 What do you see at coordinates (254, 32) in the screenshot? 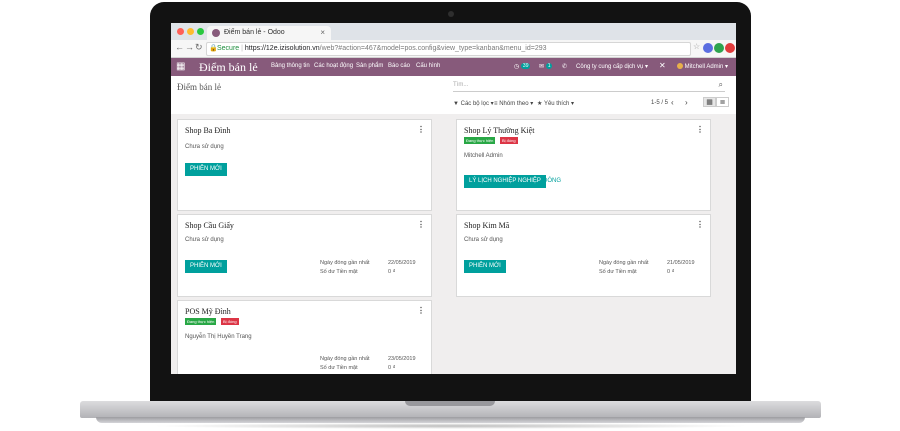
I see `tab-title: Điểm bán lẻ - Odoo` at bounding box center [254, 32].